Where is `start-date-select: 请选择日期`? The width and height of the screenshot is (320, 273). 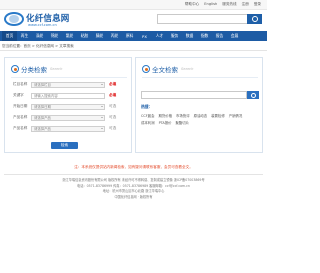 start-date-select: 请选择日期 is located at coordinates (68, 106).